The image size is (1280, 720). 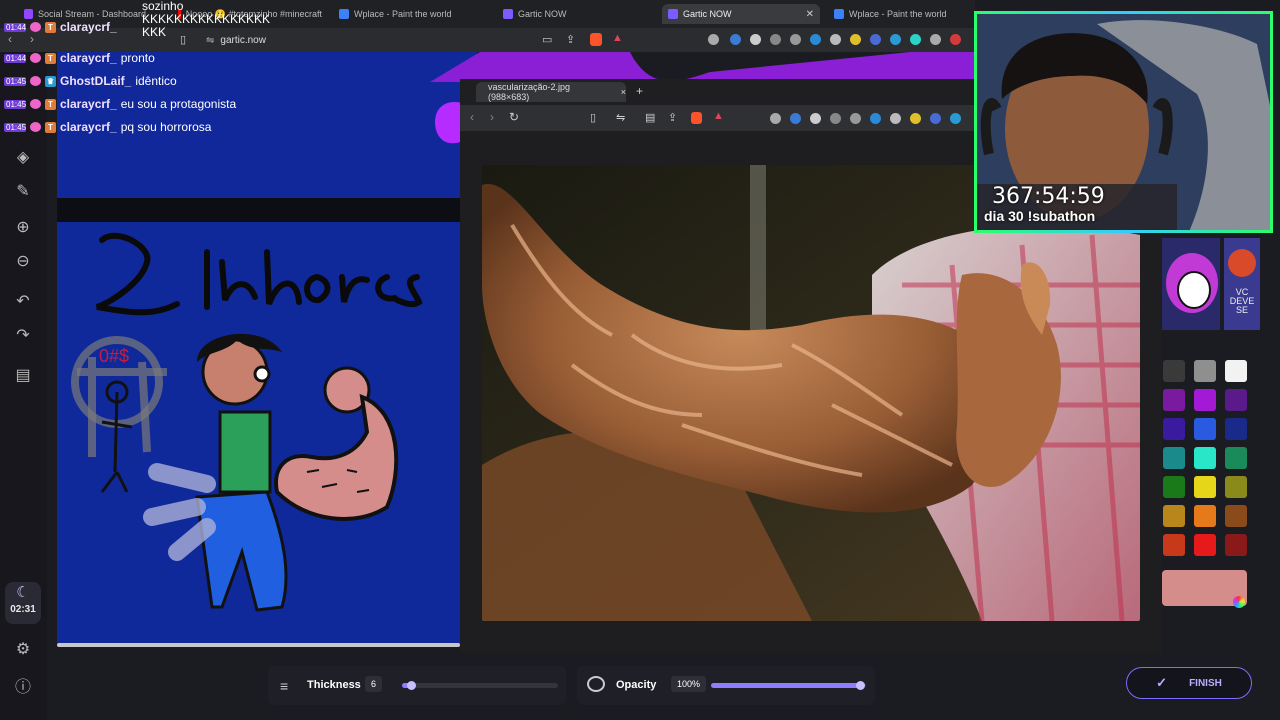 What do you see at coordinates (480, 685) in the screenshot?
I see `thickness-slider-track` at bounding box center [480, 685].